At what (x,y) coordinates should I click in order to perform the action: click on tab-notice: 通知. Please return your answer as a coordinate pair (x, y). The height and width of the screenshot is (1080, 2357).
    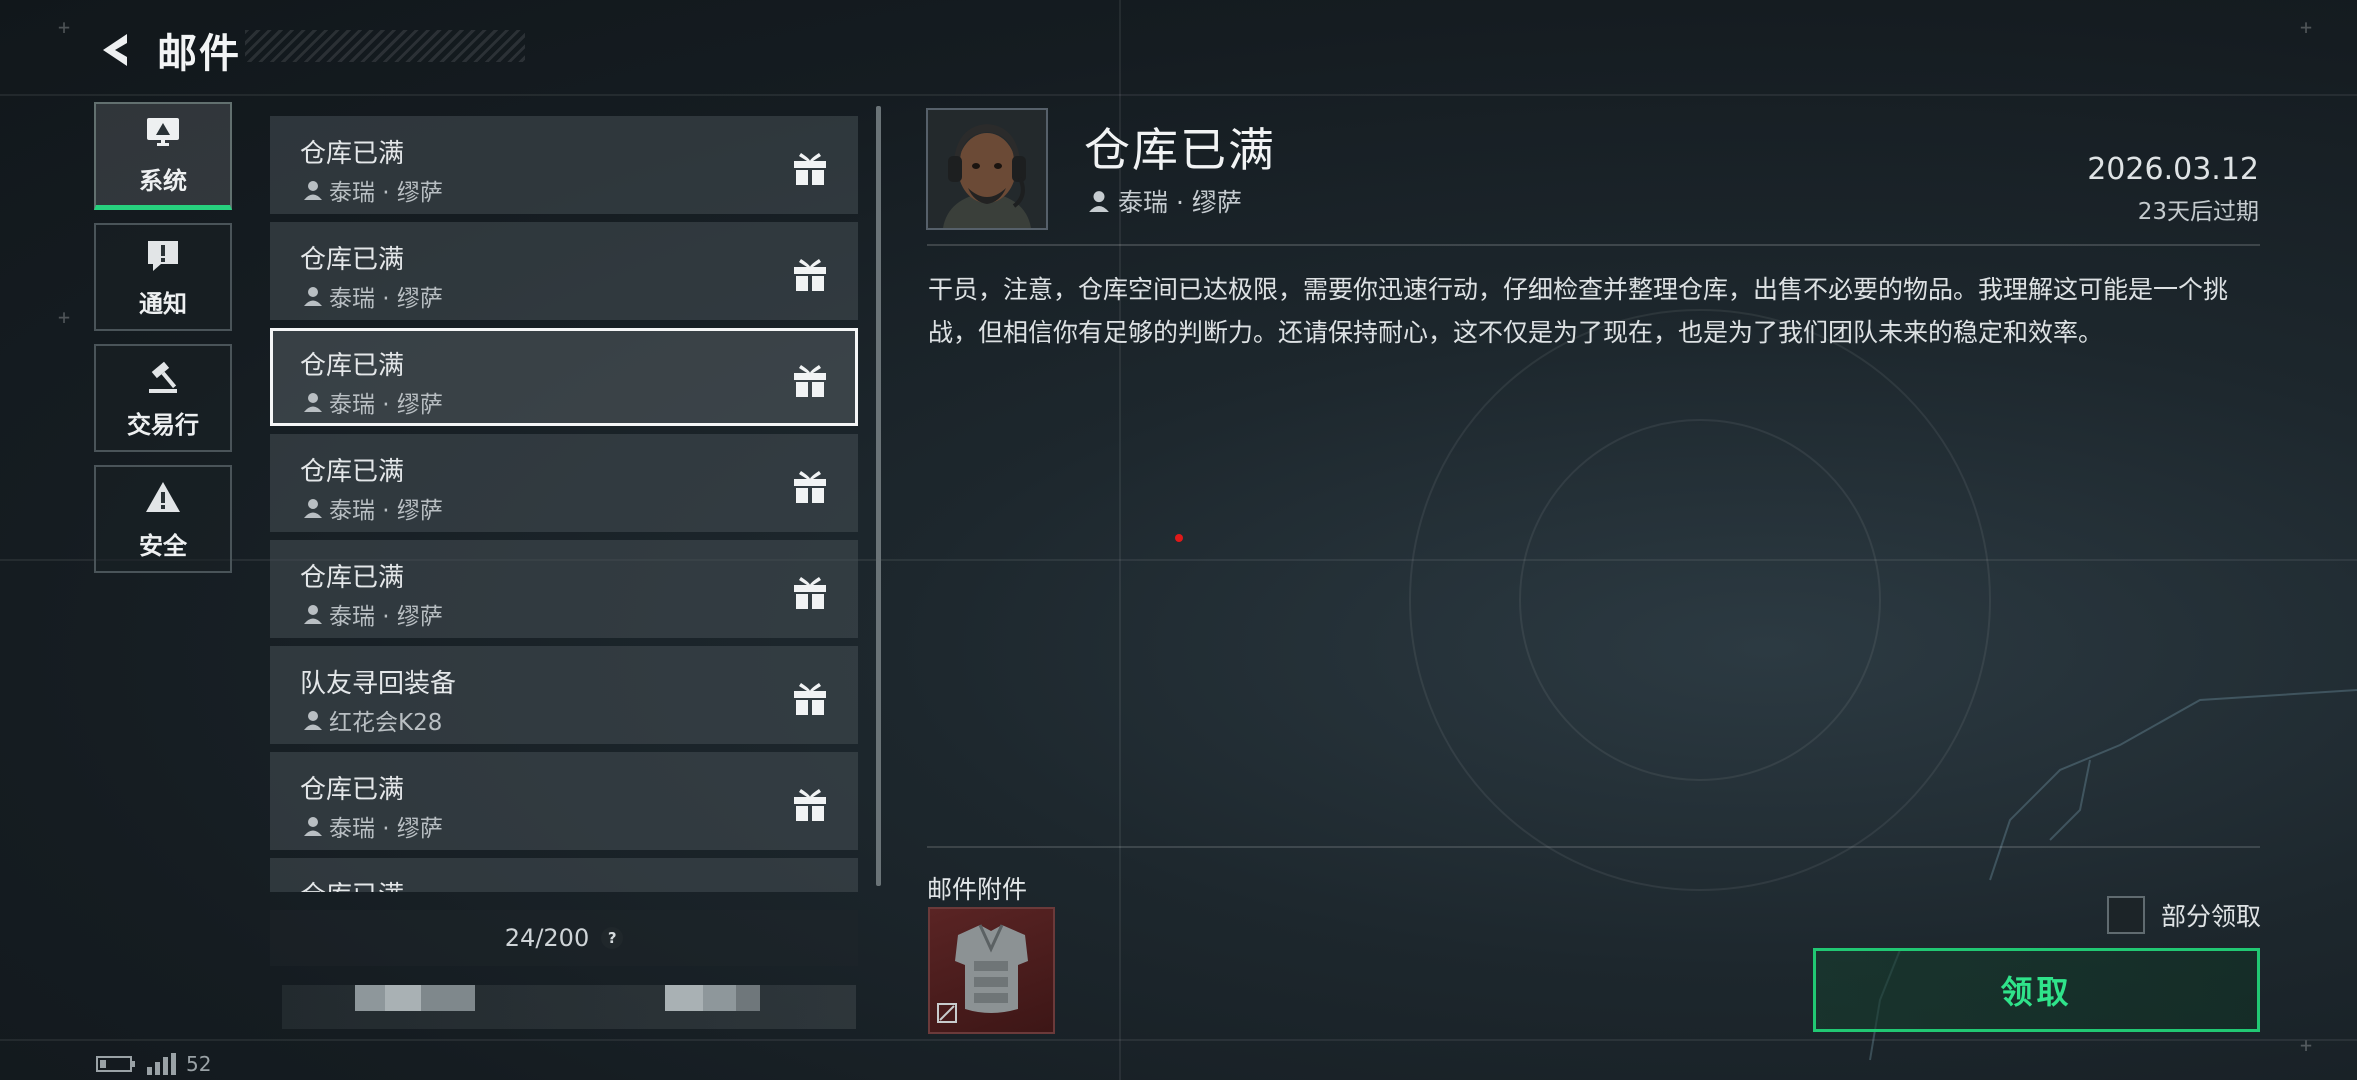
    Looking at the image, I should click on (163, 277).